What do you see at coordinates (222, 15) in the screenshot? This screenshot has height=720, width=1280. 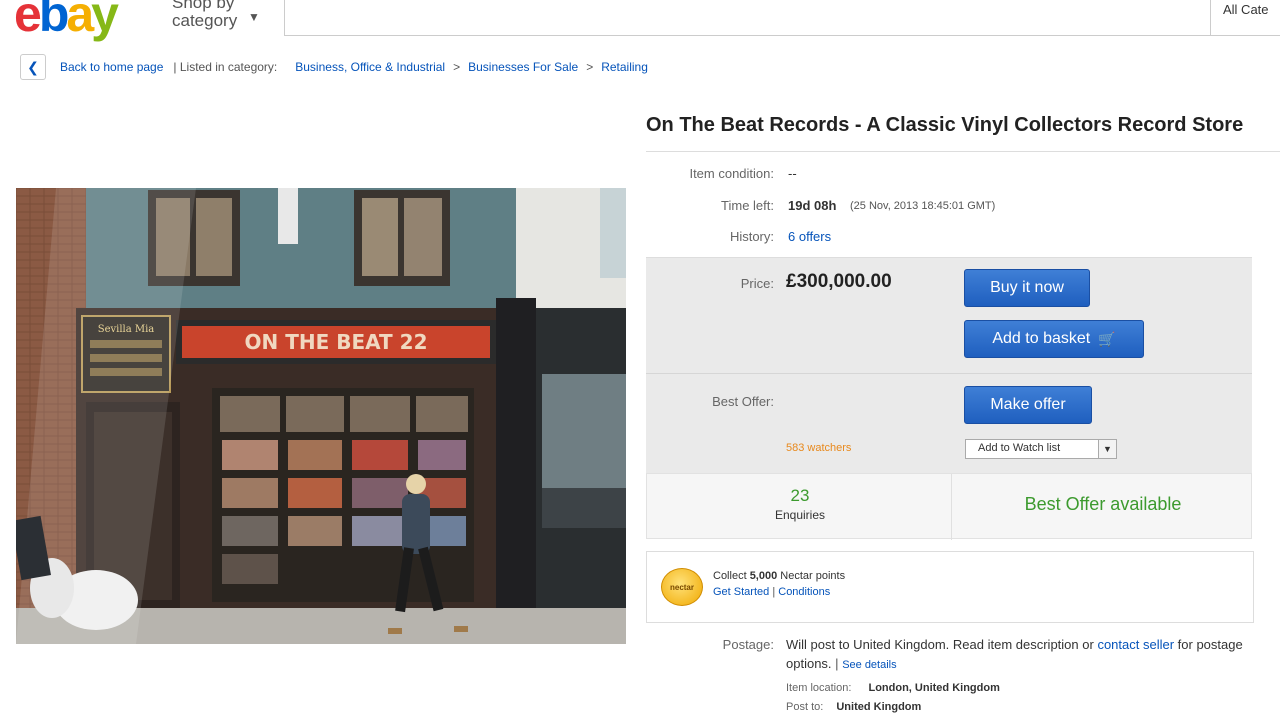 I see `shop-by-category-button: Shop by category ▼` at bounding box center [222, 15].